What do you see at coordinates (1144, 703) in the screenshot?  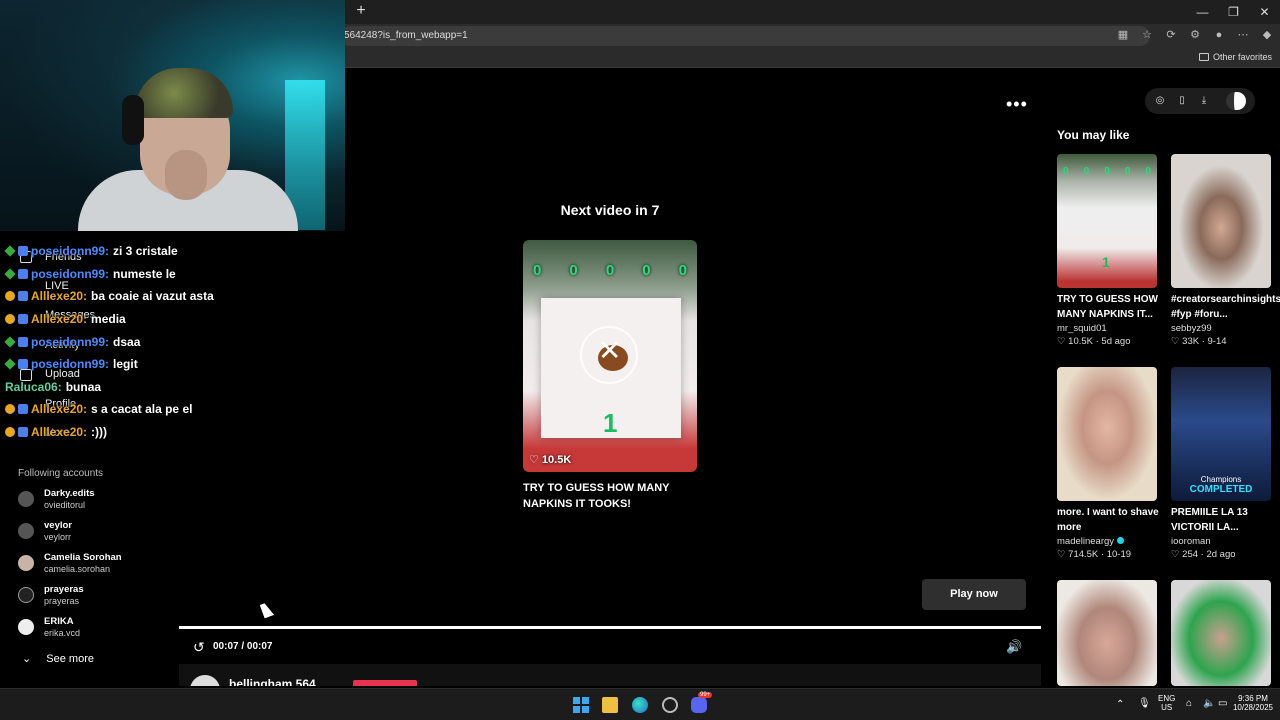 I see `microphone-icon: 🎙` at bounding box center [1144, 703].